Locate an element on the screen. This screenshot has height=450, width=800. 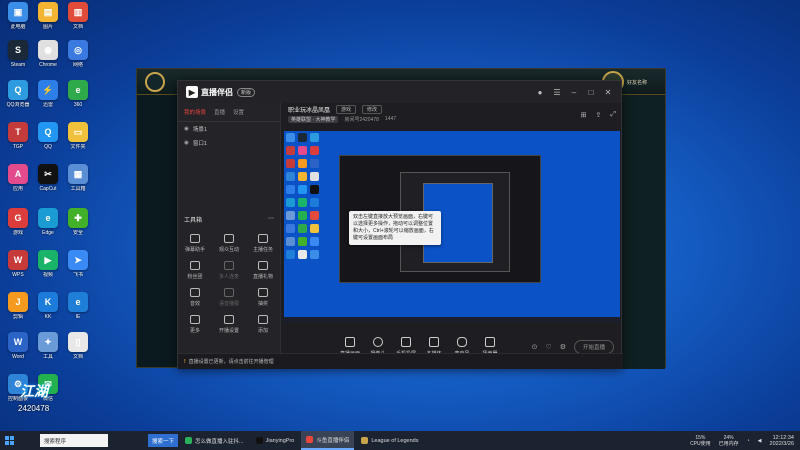
desktop-icon: W Word is located at coordinates (18, 346).